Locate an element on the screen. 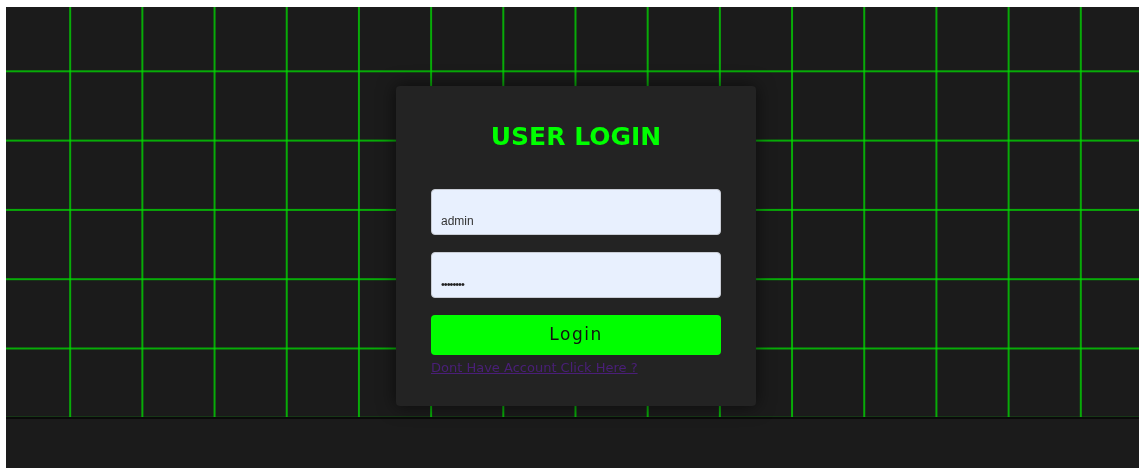  login-title: USER LOGIN is located at coordinates (576, 137).